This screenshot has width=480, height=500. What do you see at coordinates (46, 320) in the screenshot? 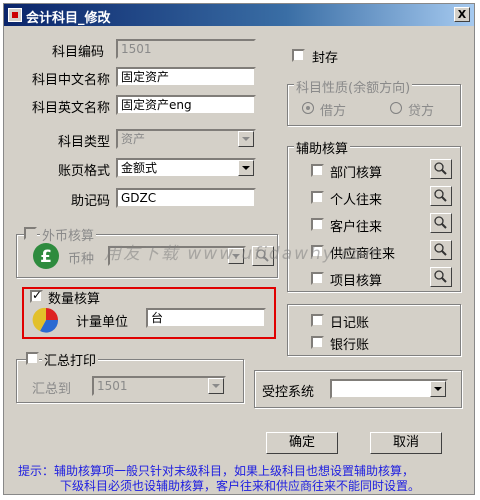
I see `pie-chart-icon` at bounding box center [46, 320].